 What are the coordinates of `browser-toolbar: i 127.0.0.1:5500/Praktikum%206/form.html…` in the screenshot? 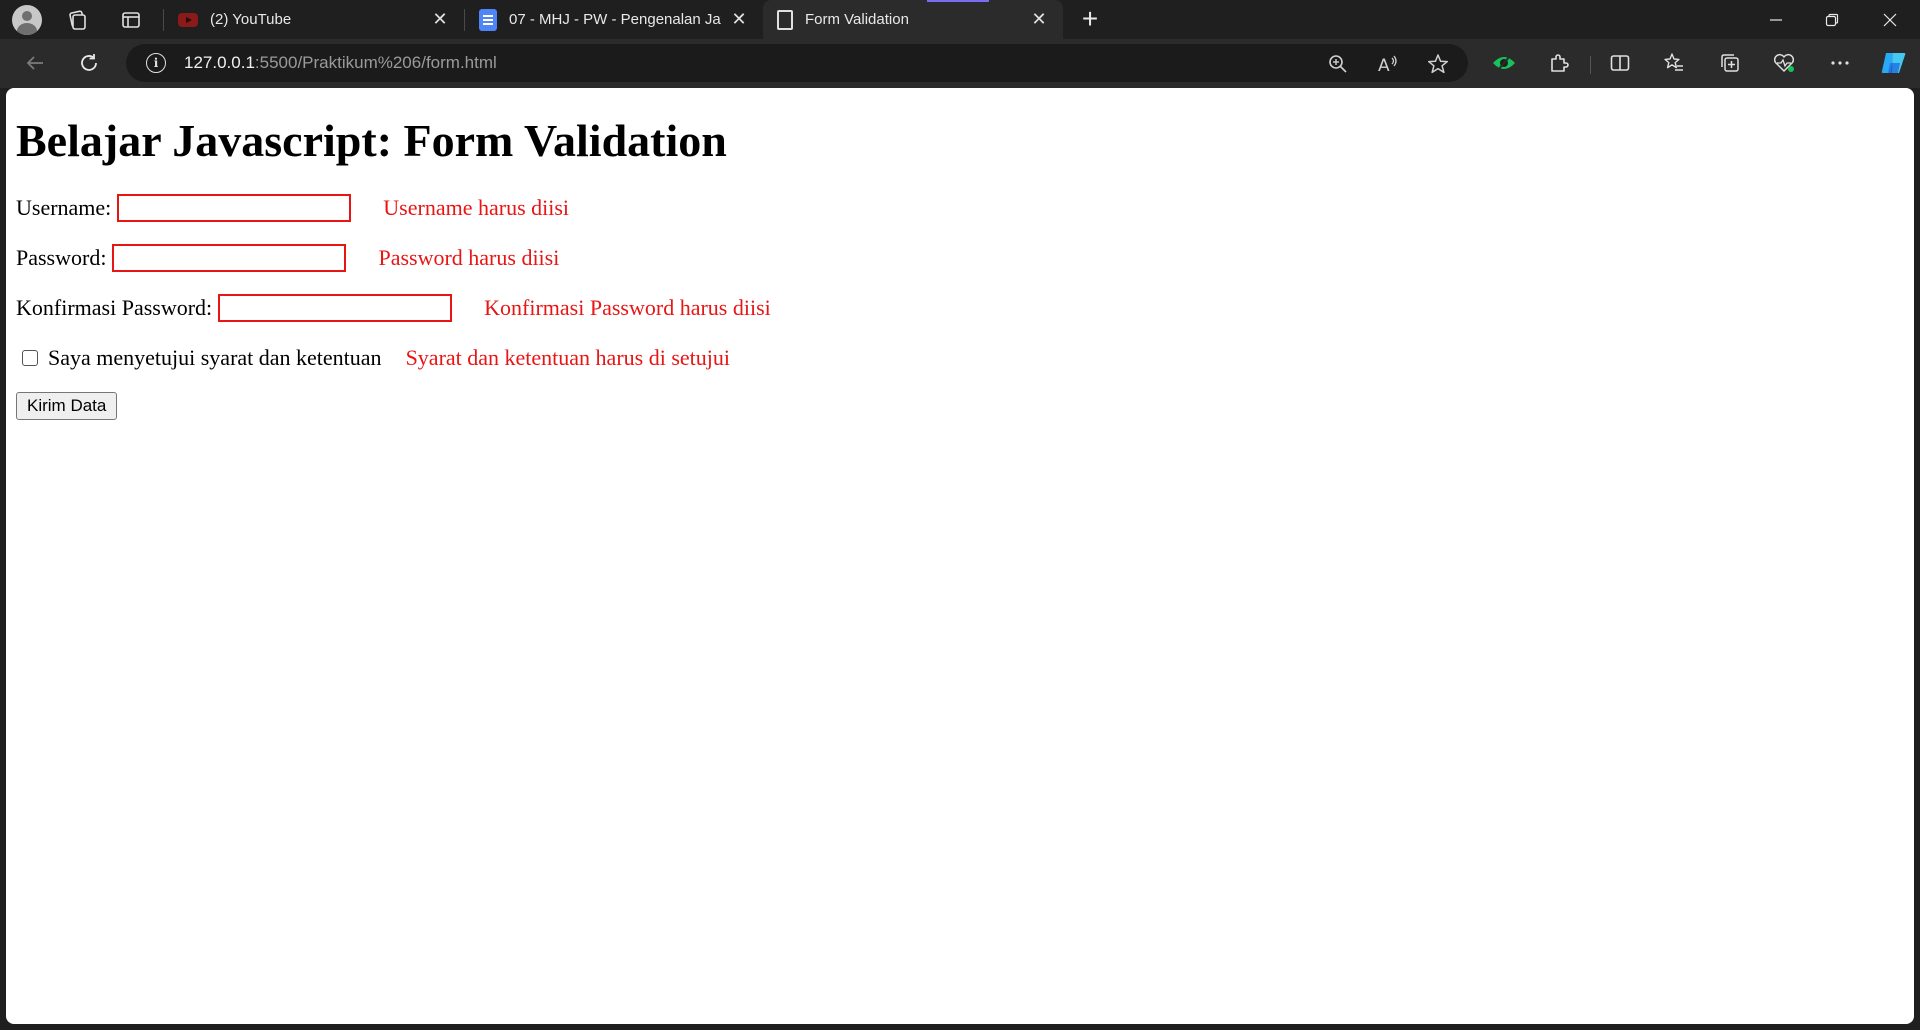 It's located at (960, 63).